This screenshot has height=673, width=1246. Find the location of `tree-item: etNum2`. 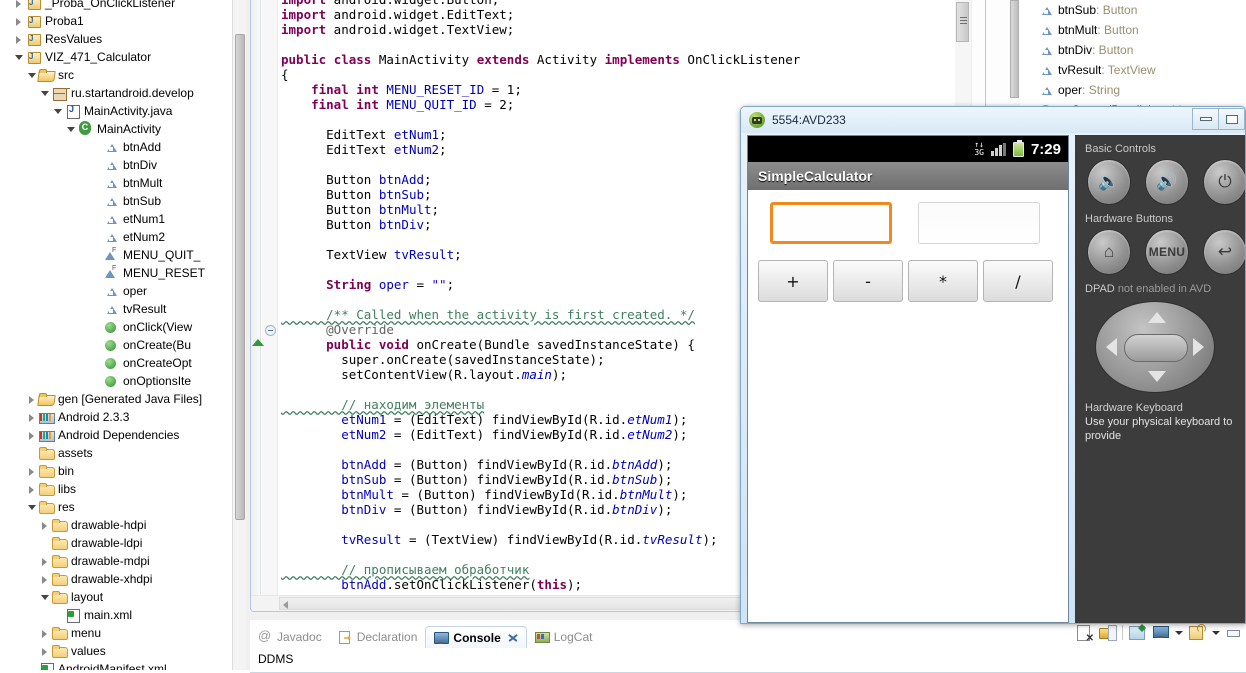

tree-item: etNum2 is located at coordinates (116, 237).